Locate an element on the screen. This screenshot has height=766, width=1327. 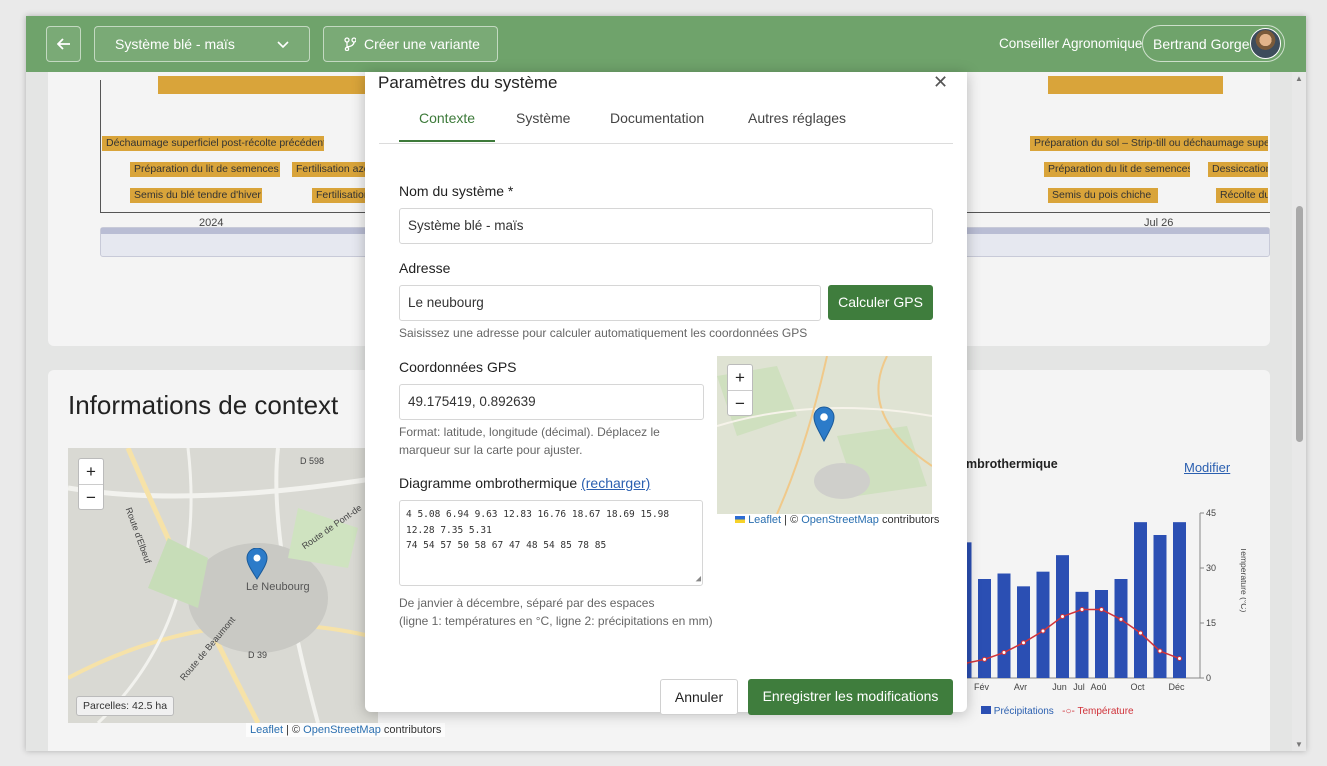
textarea-line: 74 54 57 50 58 67 47 48 54 85 78 85 is located at coordinates (506, 545).